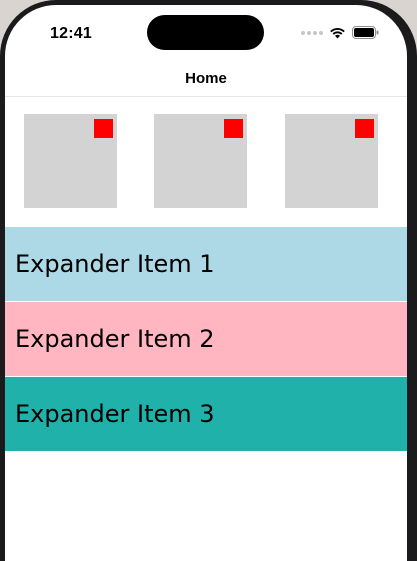 The width and height of the screenshot is (417, 561). What do you see at coordinates (115, 339) in the screenshot?
I see `expander-item-2-label: Expander Item 2` at bounding box center [115, 339].